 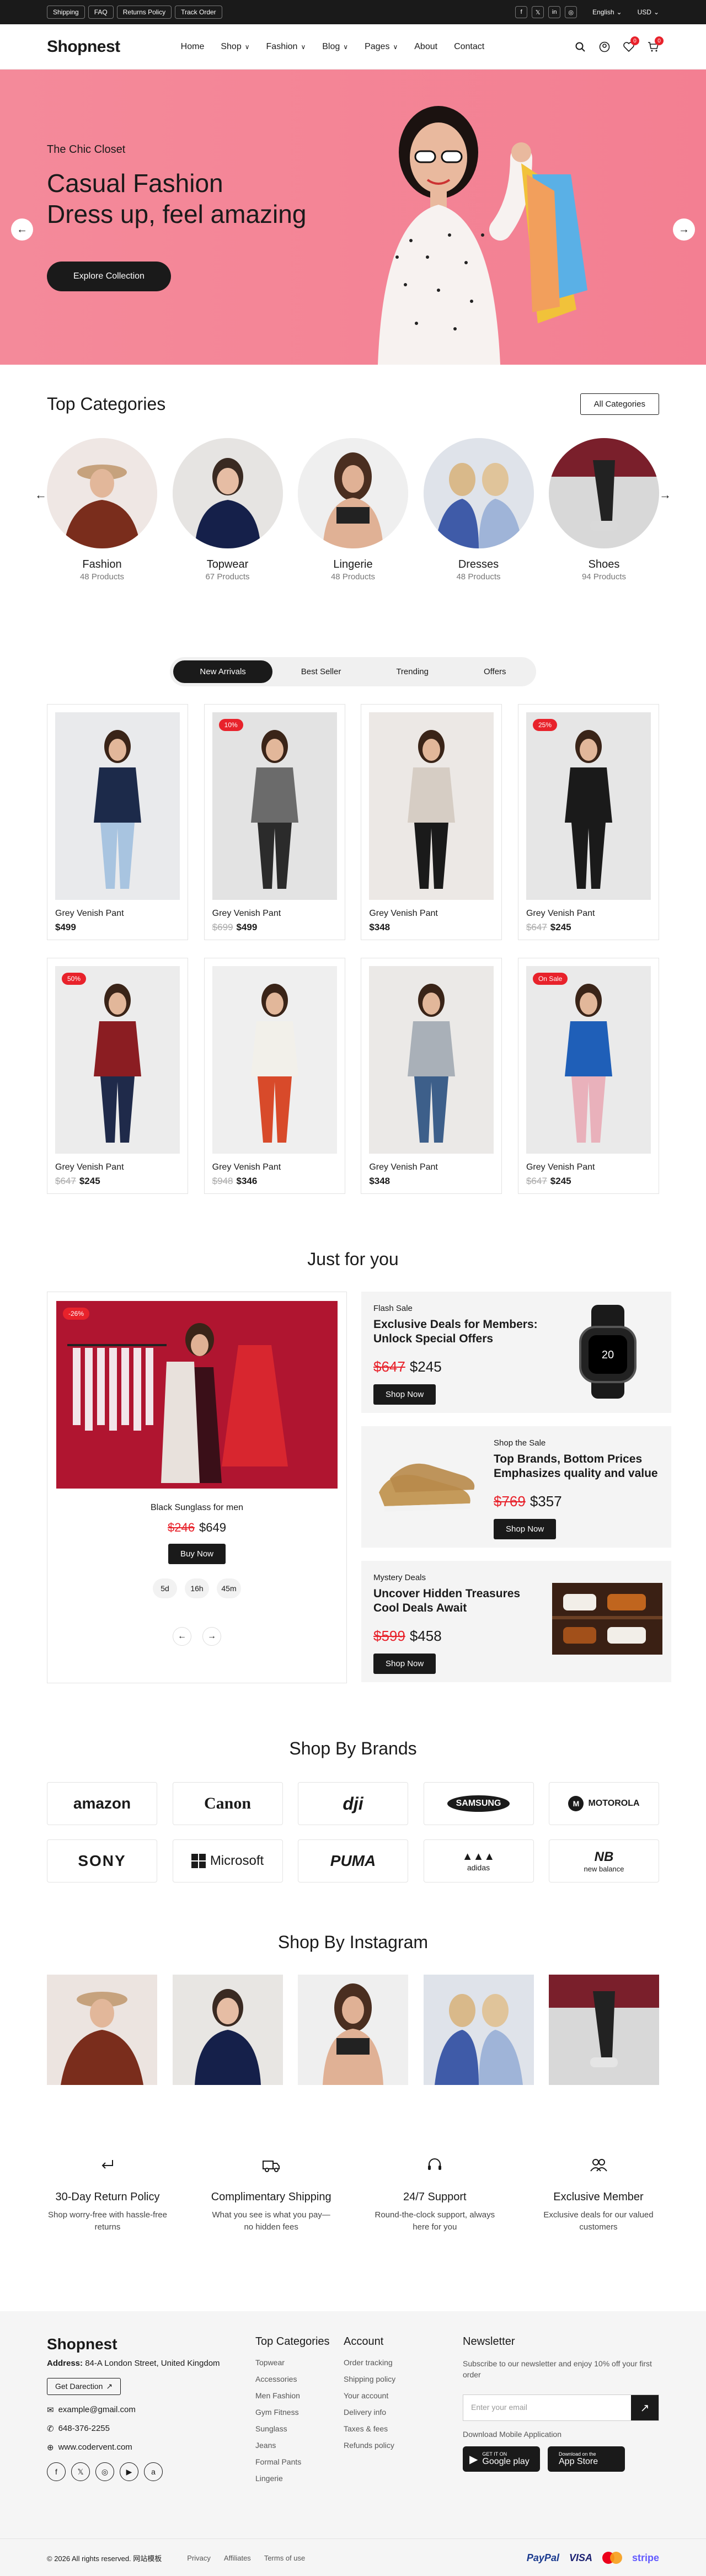 I want to click on prev-arrow-icon: ←, so click(x=182, y=1636).